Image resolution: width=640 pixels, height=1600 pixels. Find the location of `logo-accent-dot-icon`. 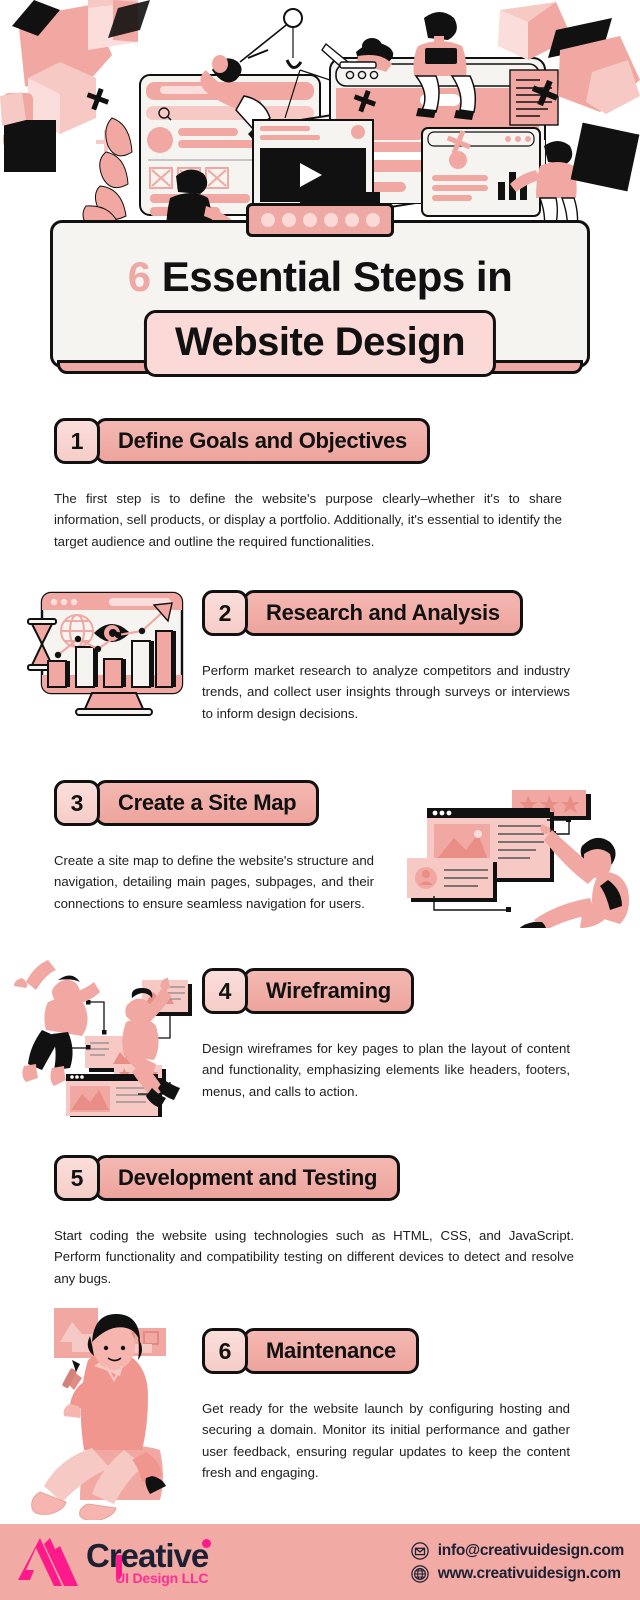

logo-accent-dot-icon is located at coordinates (207, 1543).